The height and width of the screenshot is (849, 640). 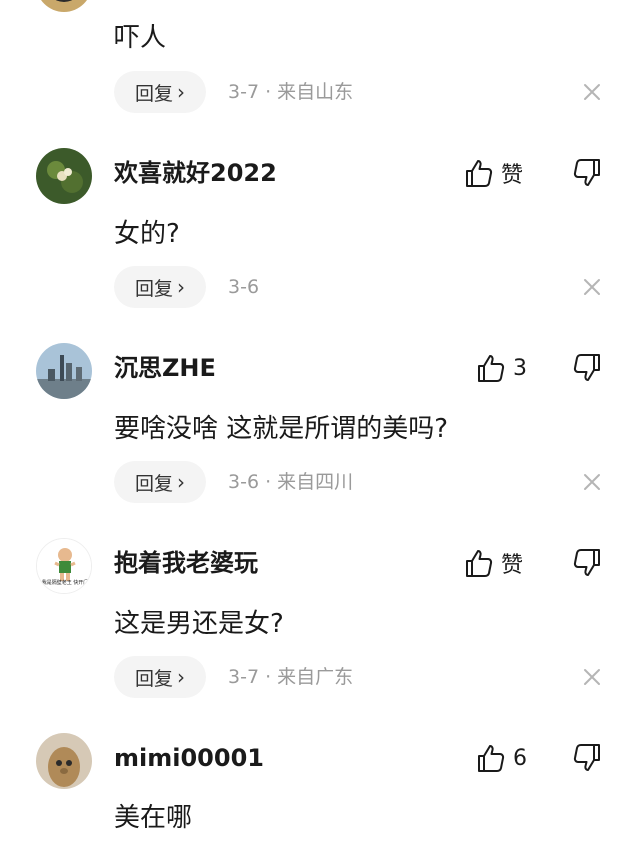 I want to click on username: 沉思ZHE, so click(x=165, y=368).